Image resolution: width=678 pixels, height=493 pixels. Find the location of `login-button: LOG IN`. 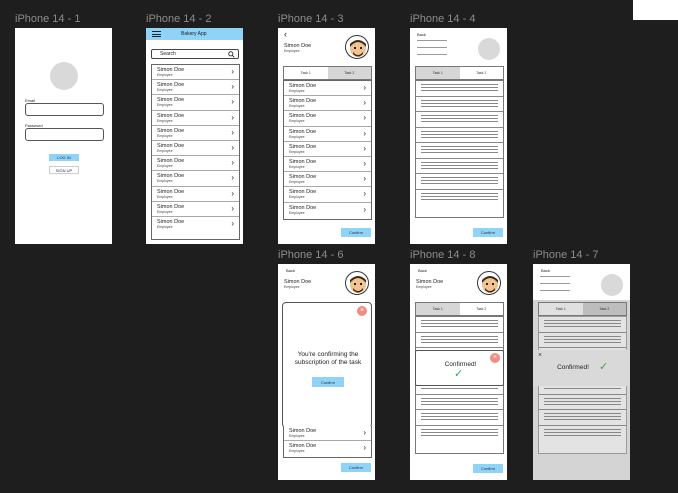

login-button: LOG IN is located at coordinates (64, 157).